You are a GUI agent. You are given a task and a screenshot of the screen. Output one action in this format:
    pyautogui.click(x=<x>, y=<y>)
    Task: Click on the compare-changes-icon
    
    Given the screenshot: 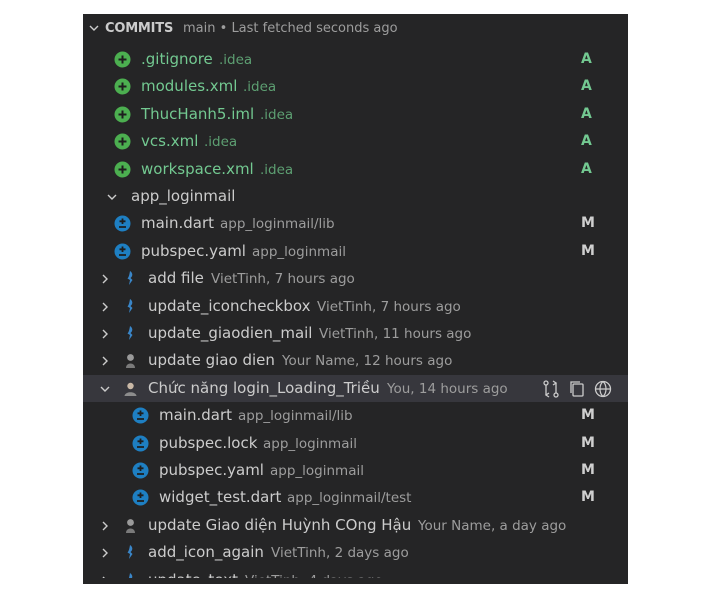 What is the action you would take?
    pyautogui.click(x=551, y=389)
    